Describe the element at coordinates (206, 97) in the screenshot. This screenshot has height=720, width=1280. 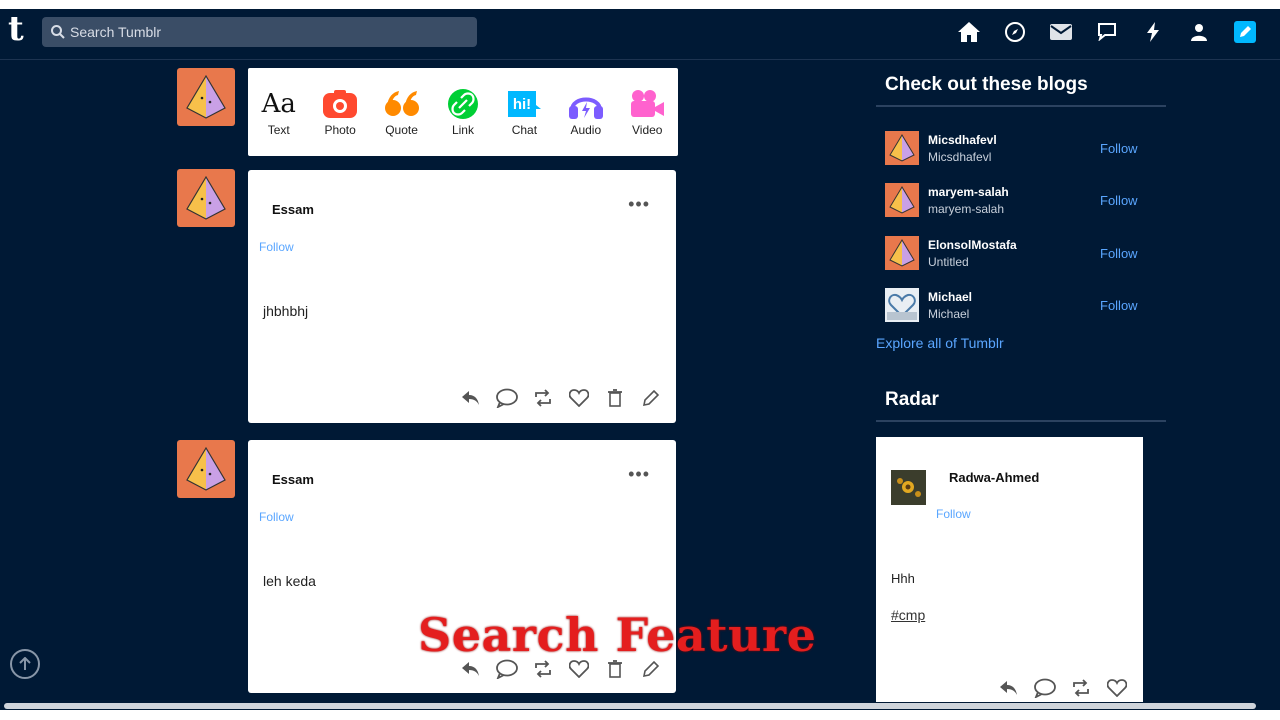
I see `user-avatar` at that location.